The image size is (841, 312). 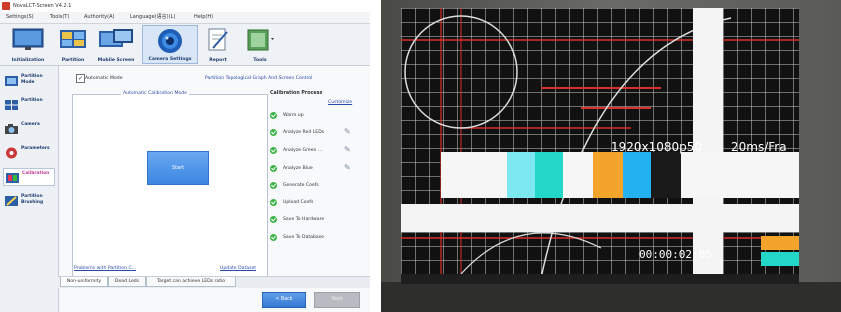 What do you see at coordinates (317, 203) in the screenshot?
I see `step-upload-coefs: Upload Coefs` at bounding box center [317, 203].